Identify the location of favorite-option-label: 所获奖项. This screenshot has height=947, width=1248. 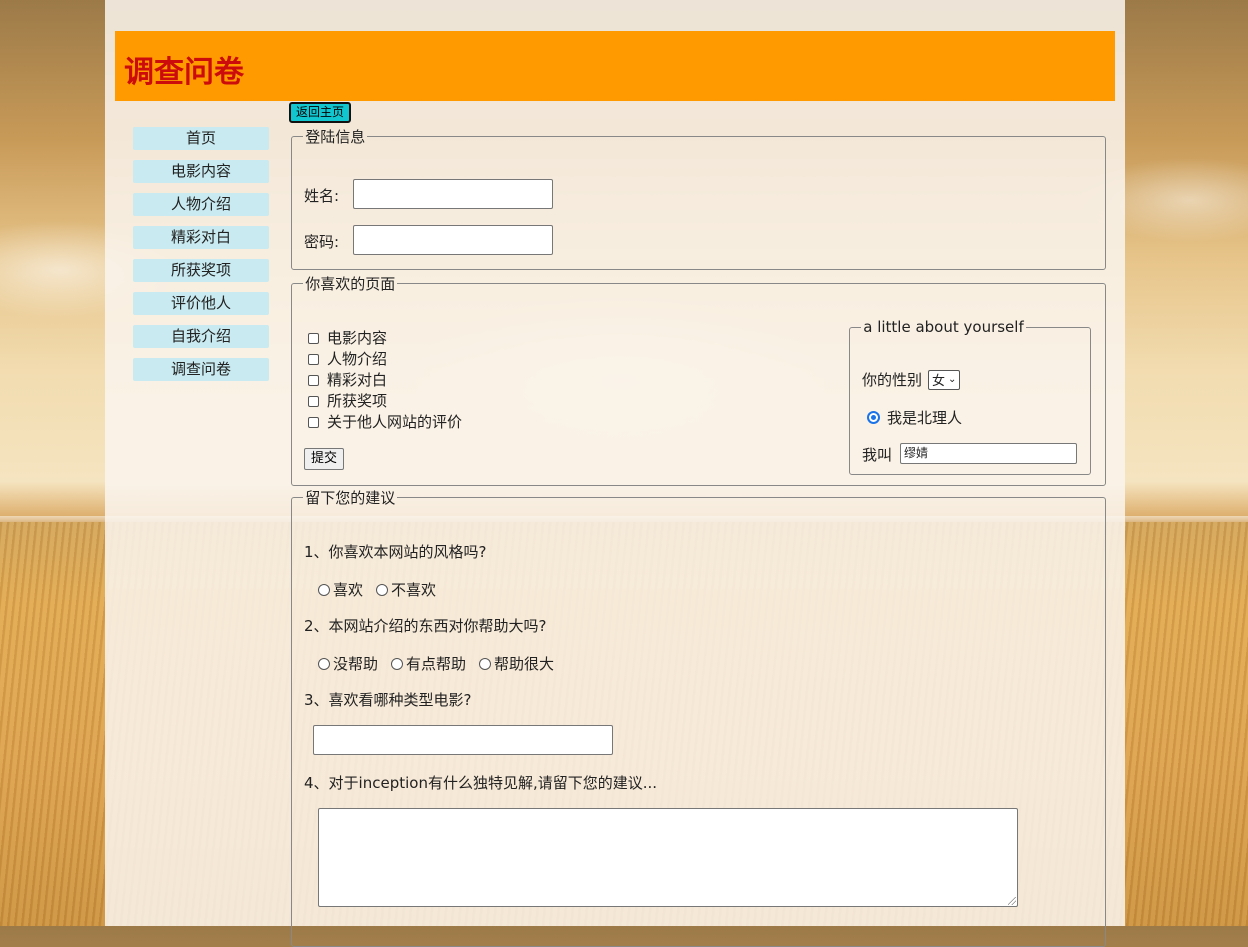
(357, 401).